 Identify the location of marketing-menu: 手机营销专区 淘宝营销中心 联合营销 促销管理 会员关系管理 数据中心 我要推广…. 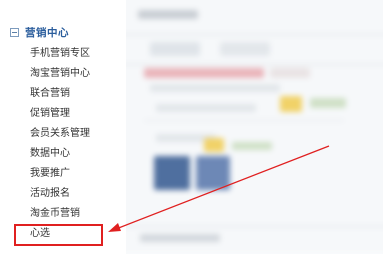
(60, 144).